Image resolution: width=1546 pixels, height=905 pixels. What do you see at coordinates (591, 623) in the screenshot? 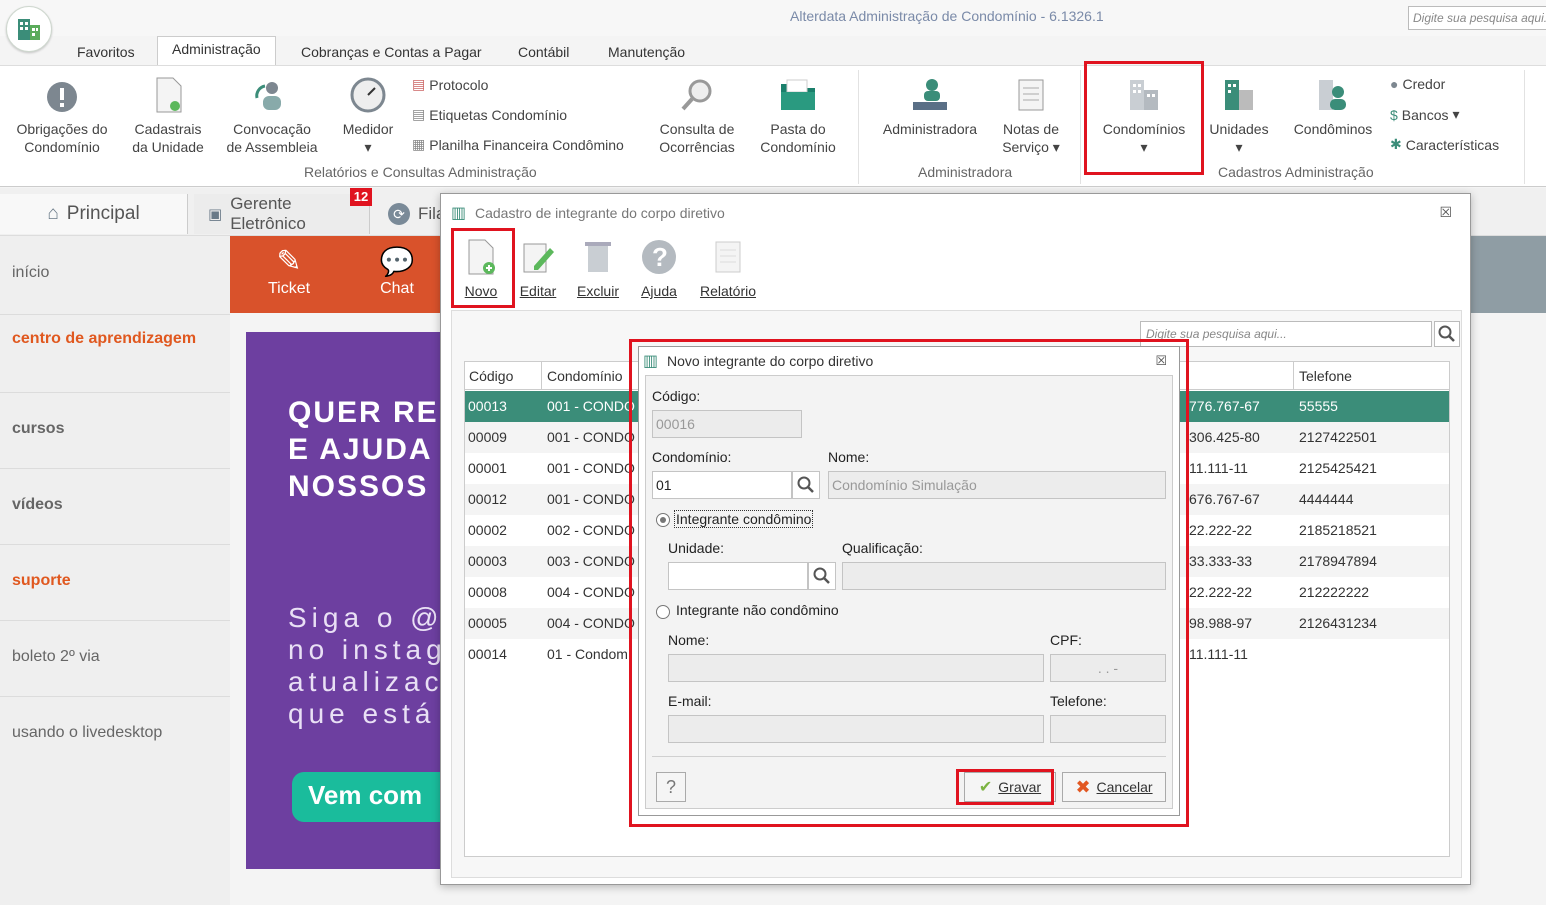
I see `cell-condominio: 004 - CONDO` at bounding box center [591, 623].